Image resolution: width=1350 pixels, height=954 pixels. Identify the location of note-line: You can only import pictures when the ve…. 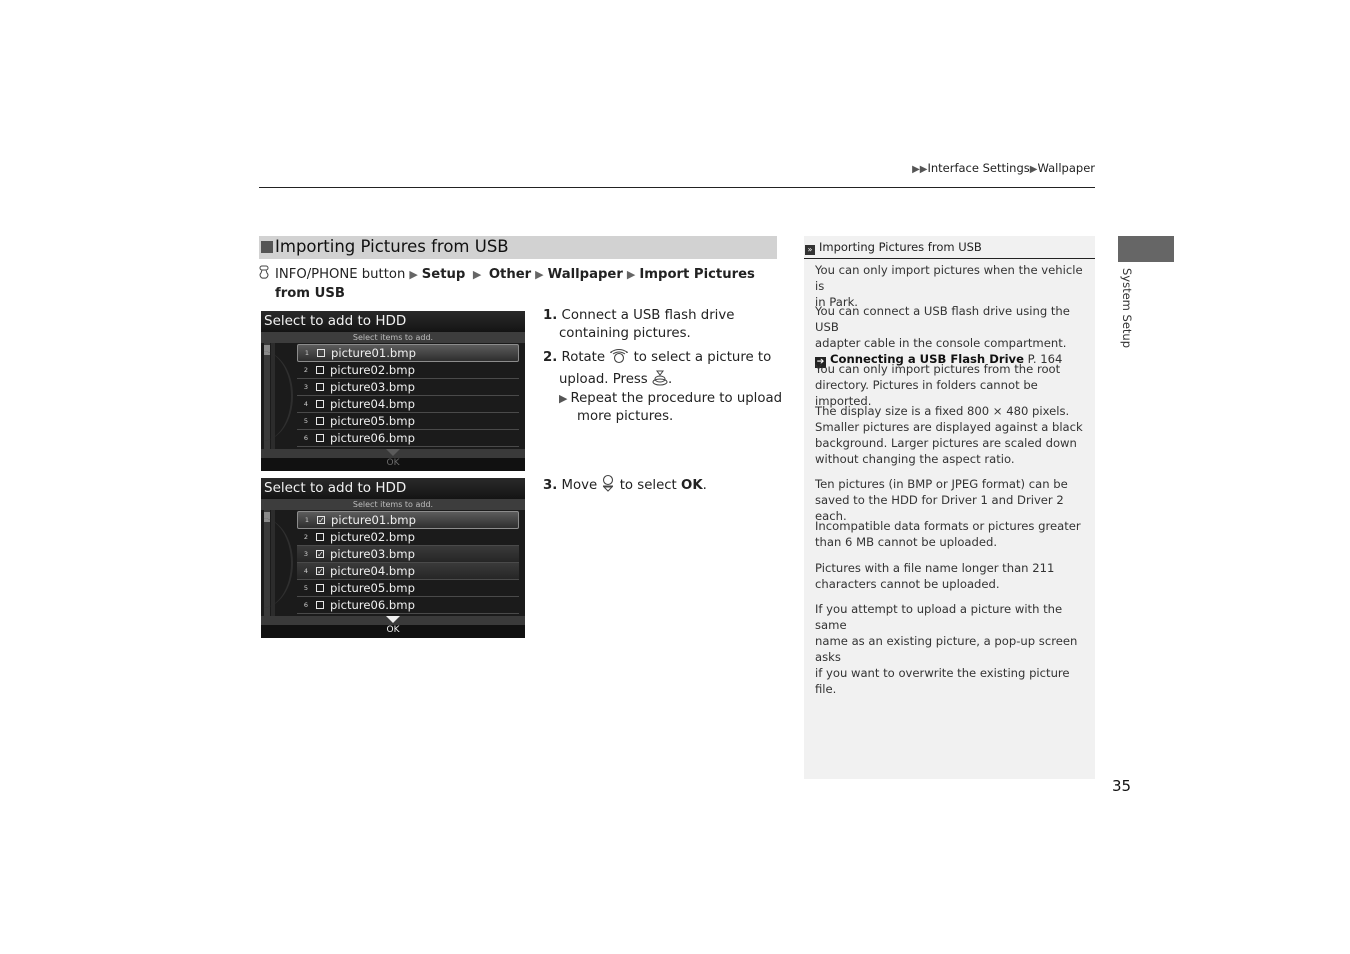
(949, 278).